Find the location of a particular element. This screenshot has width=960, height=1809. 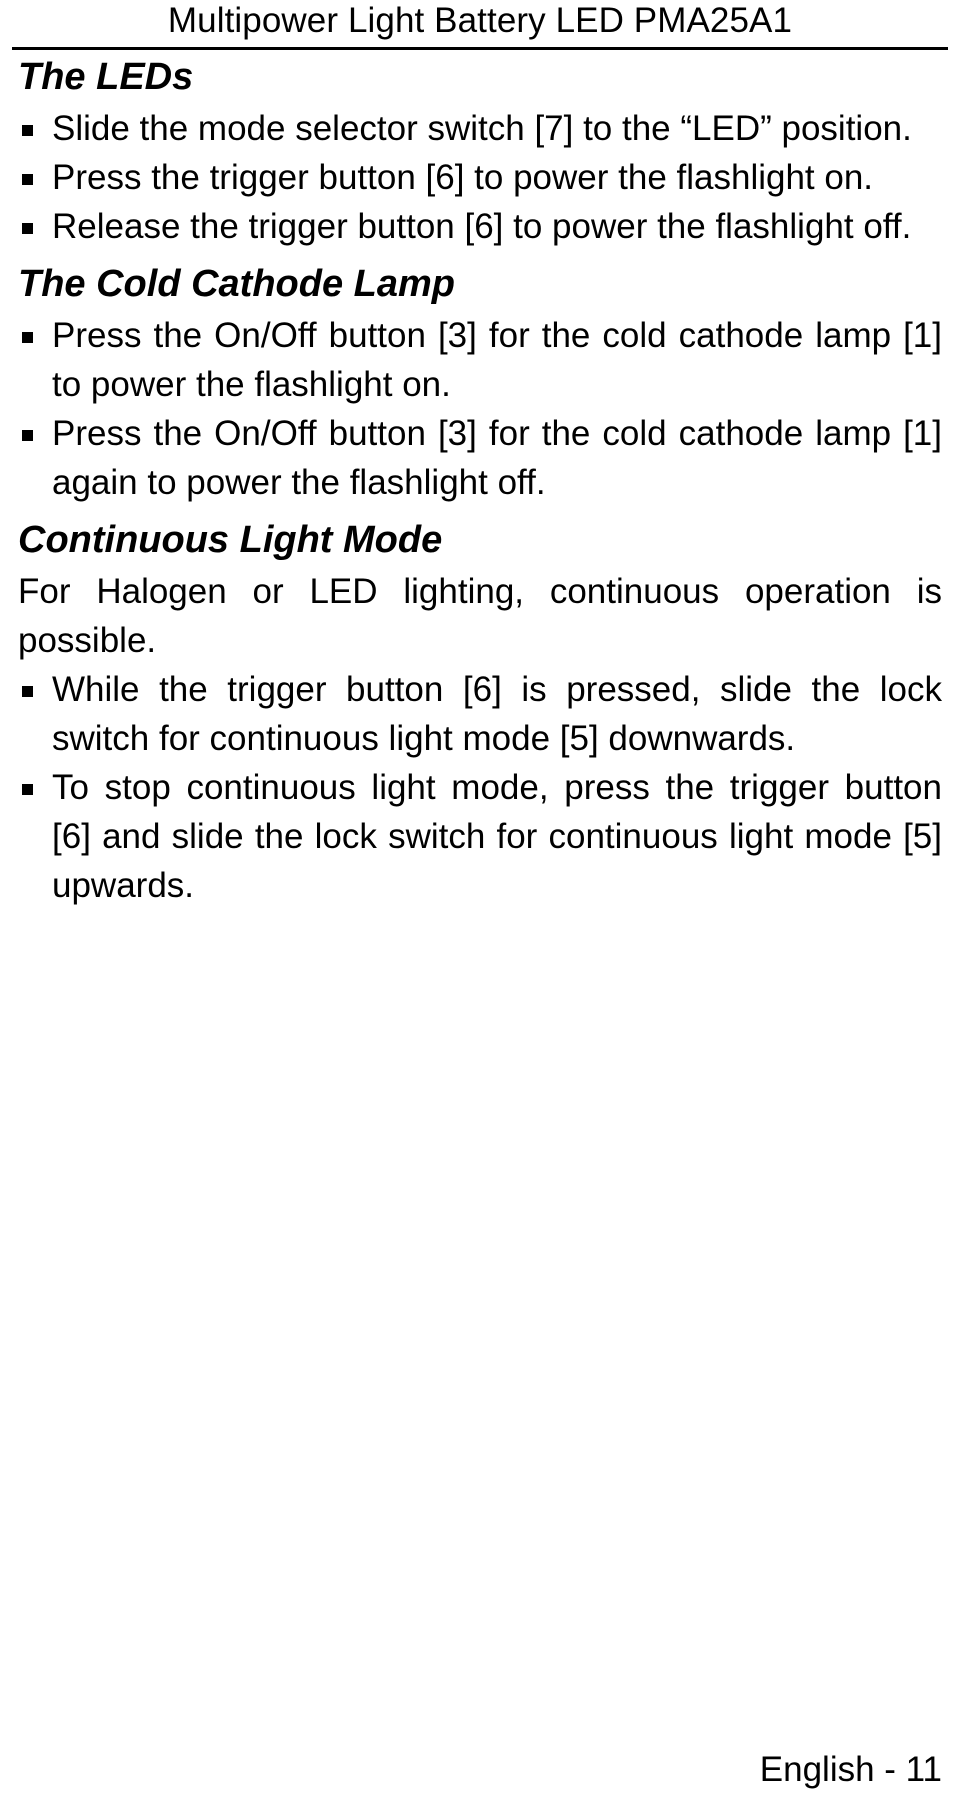

section-heading-continuous-light-mode: Continuous Light Mode is located at coordinates (230, 540).